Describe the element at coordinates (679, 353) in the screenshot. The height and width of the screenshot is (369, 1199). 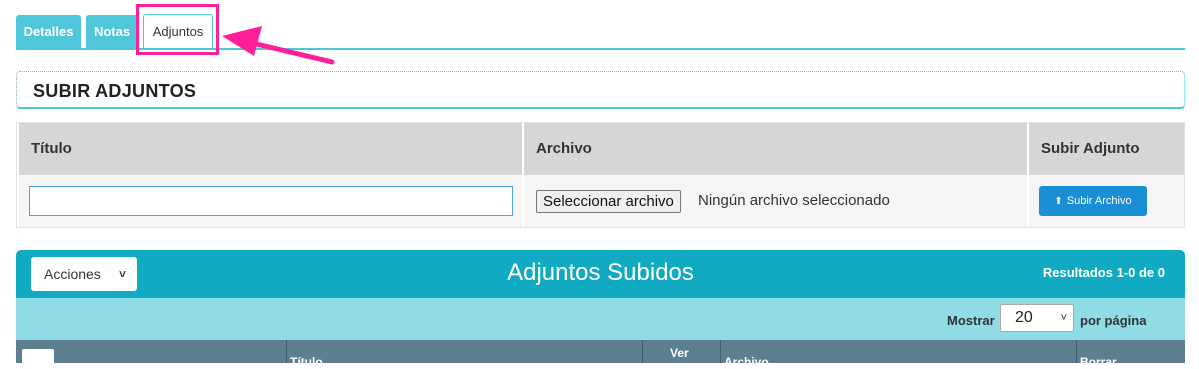
I see `col-view-header: Ver` at that location.